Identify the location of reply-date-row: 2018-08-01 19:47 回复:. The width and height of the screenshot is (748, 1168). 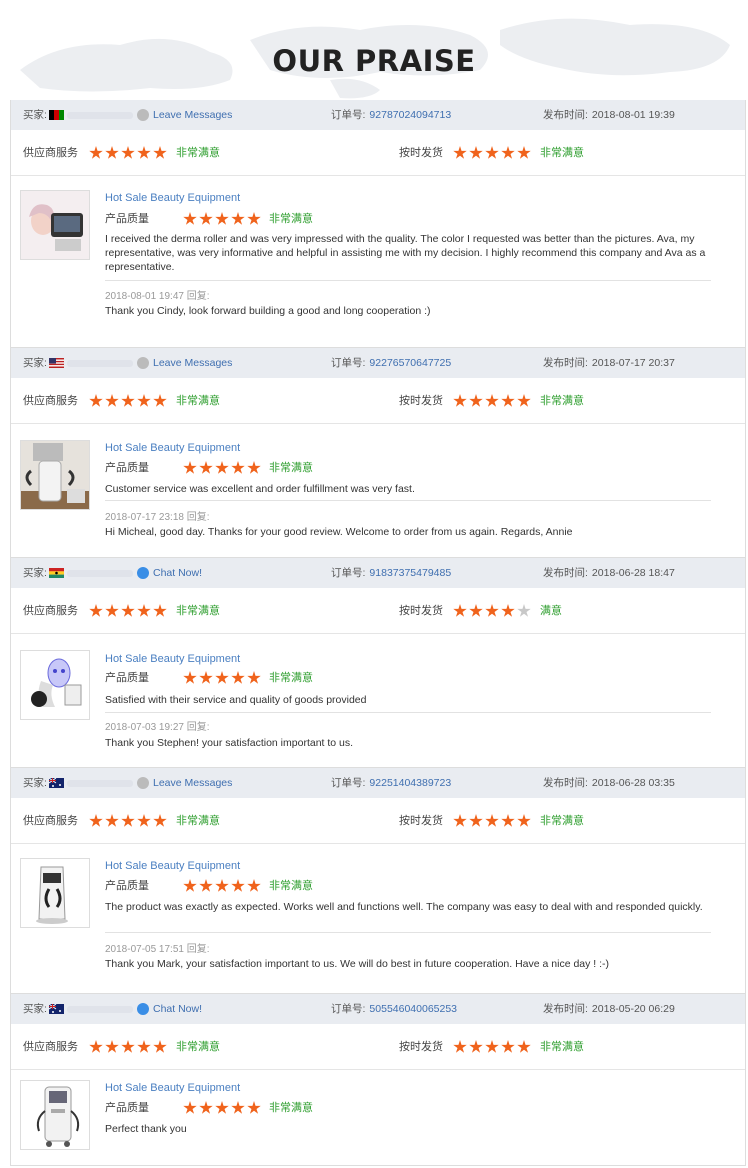
(157, 294).